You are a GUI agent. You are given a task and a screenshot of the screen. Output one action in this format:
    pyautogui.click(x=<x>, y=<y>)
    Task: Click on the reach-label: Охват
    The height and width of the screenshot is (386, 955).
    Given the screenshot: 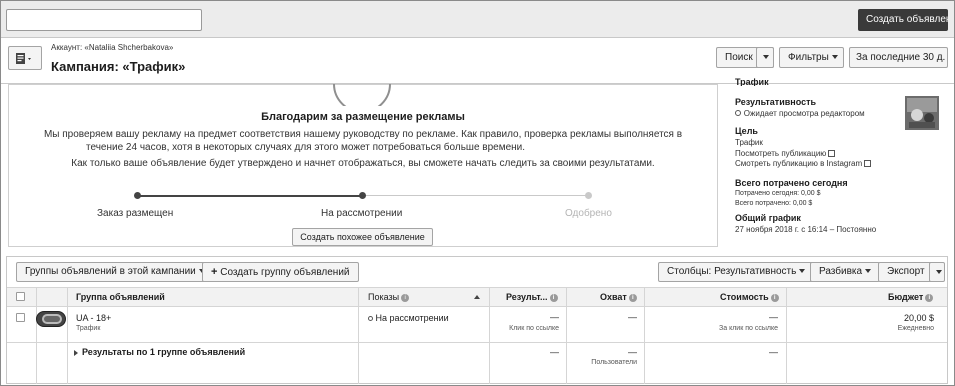 What is the action you would take?
    pyautogui.click(x=613, y=297)
    